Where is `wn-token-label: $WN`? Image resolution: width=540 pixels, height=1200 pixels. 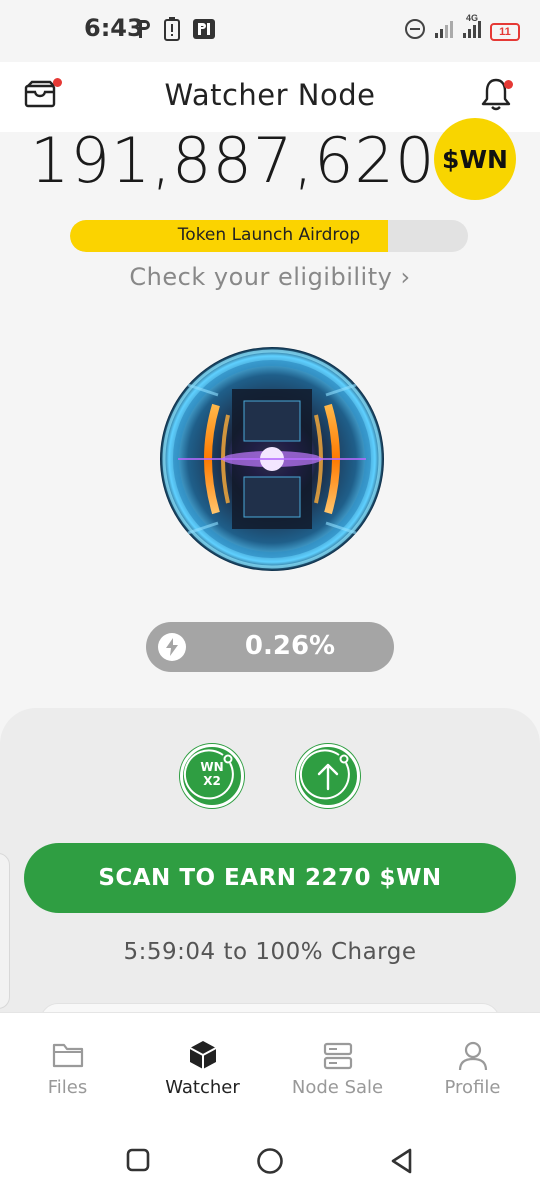 wn-token-label: $WN is located at coordinates (475, 159).